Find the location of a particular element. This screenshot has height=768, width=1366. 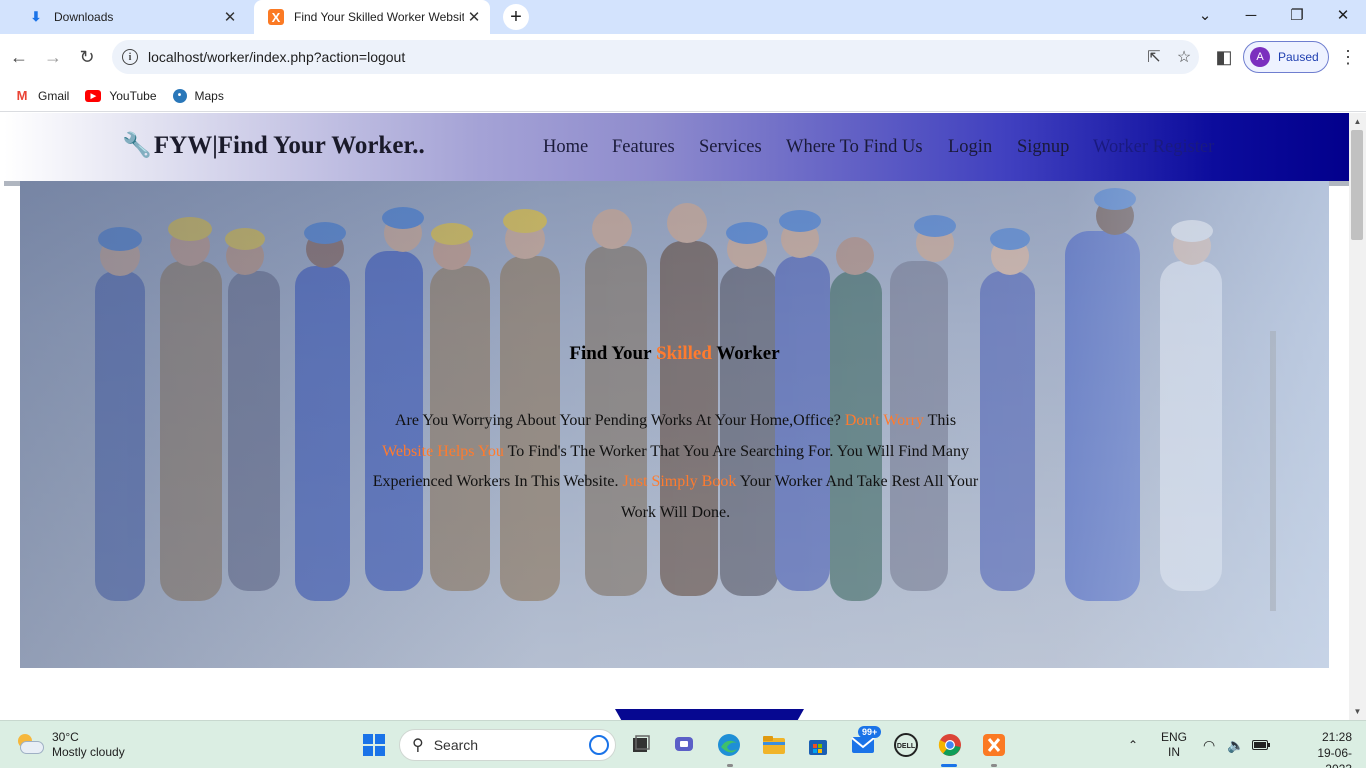

share-icon: ⇱ is located at coordinates (1154, 57).